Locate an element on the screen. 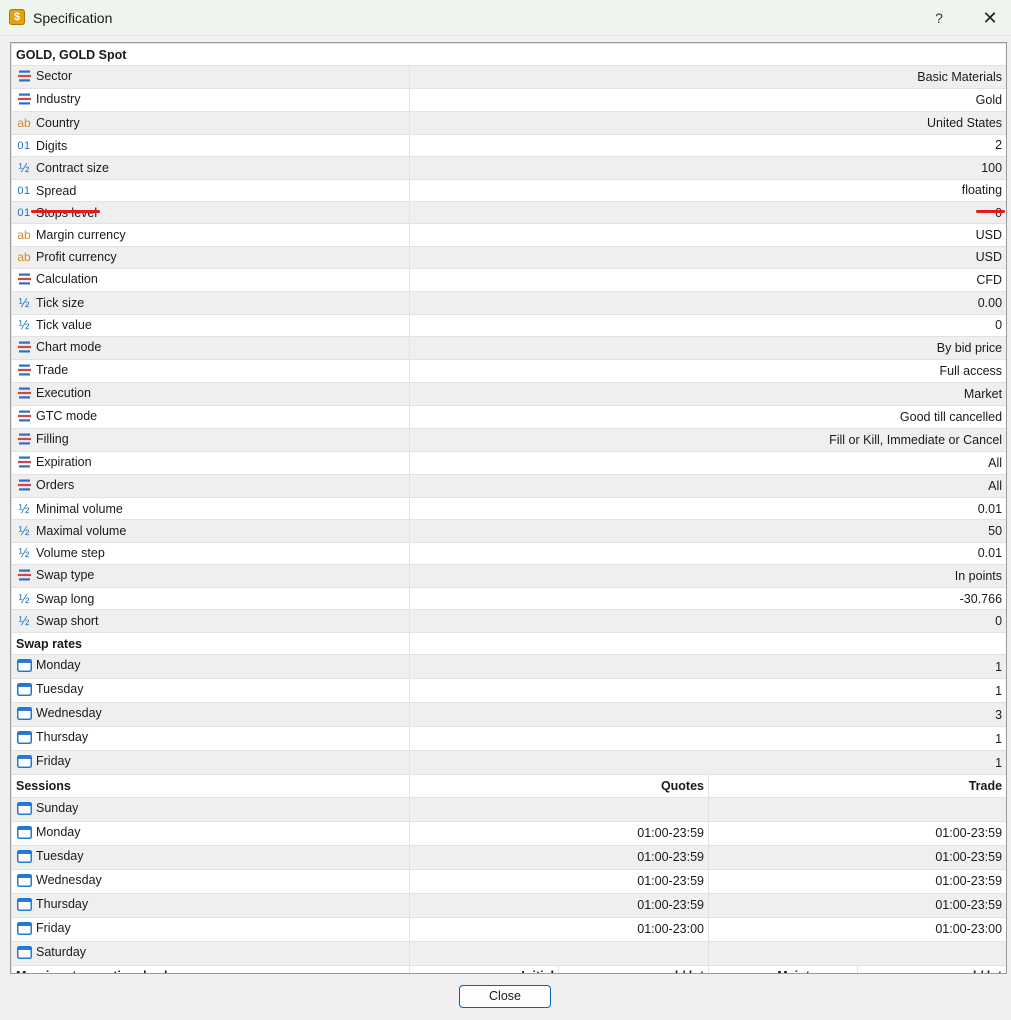 This screenshot has height=1020, width=1011. margin-rates-header: Margin rates: notional value is located at coordinates (210, 968).